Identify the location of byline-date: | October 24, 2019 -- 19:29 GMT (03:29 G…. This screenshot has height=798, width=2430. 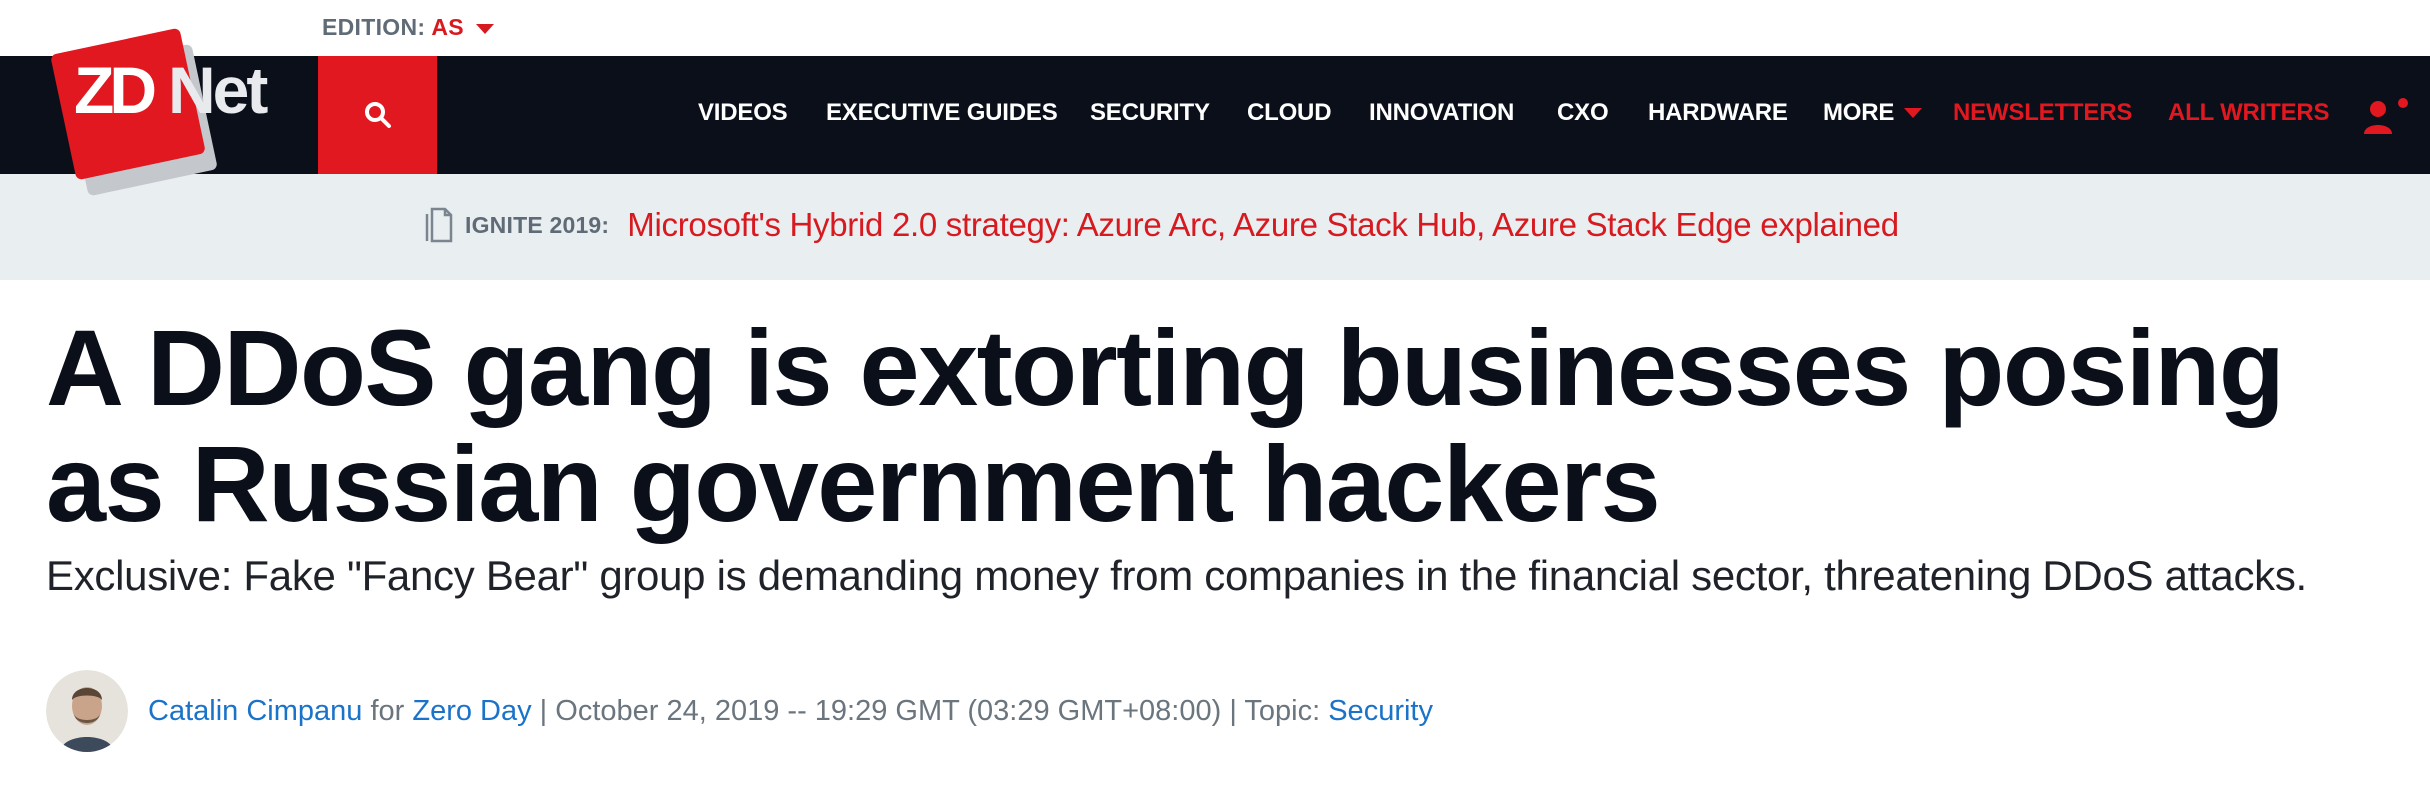
(930, 710).